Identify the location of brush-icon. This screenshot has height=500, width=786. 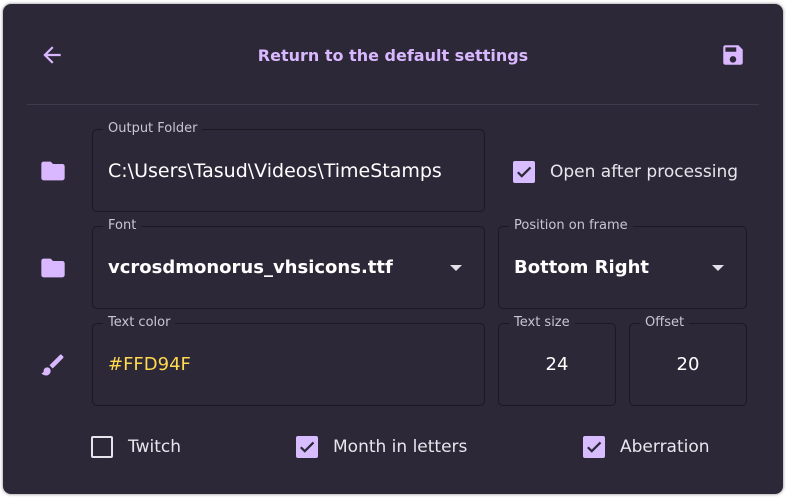
(52, 365).